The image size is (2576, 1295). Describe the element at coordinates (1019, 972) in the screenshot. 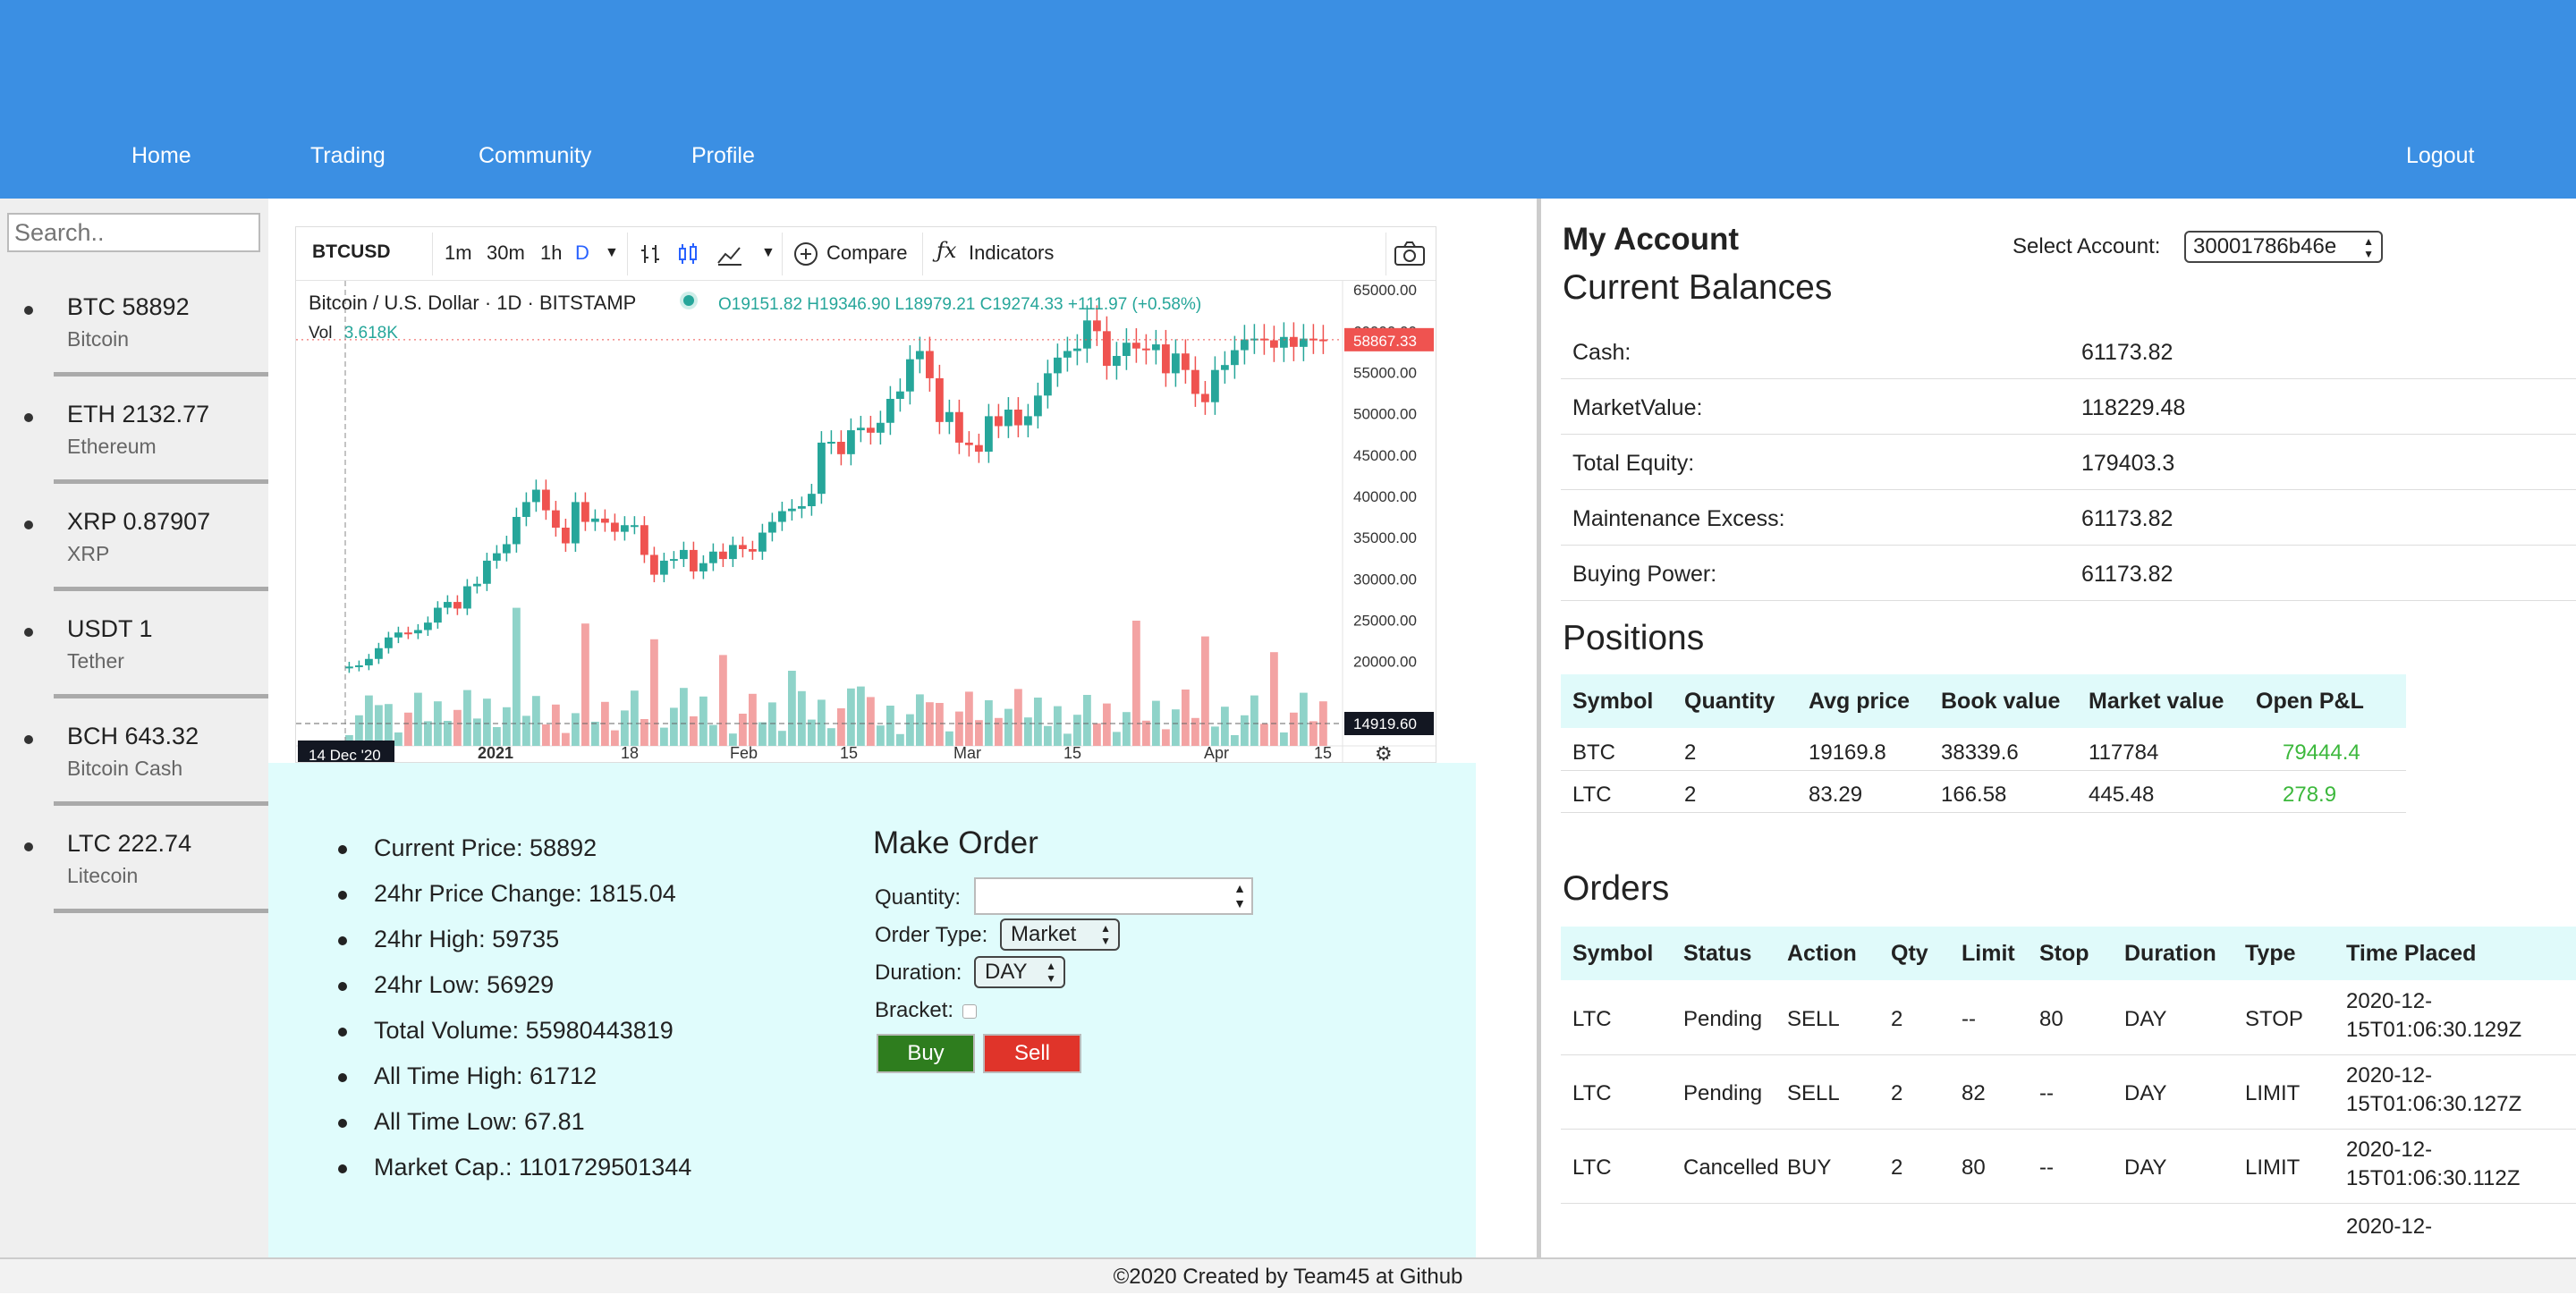

I see `duration-select: DAY ▲ ▼` at that location.